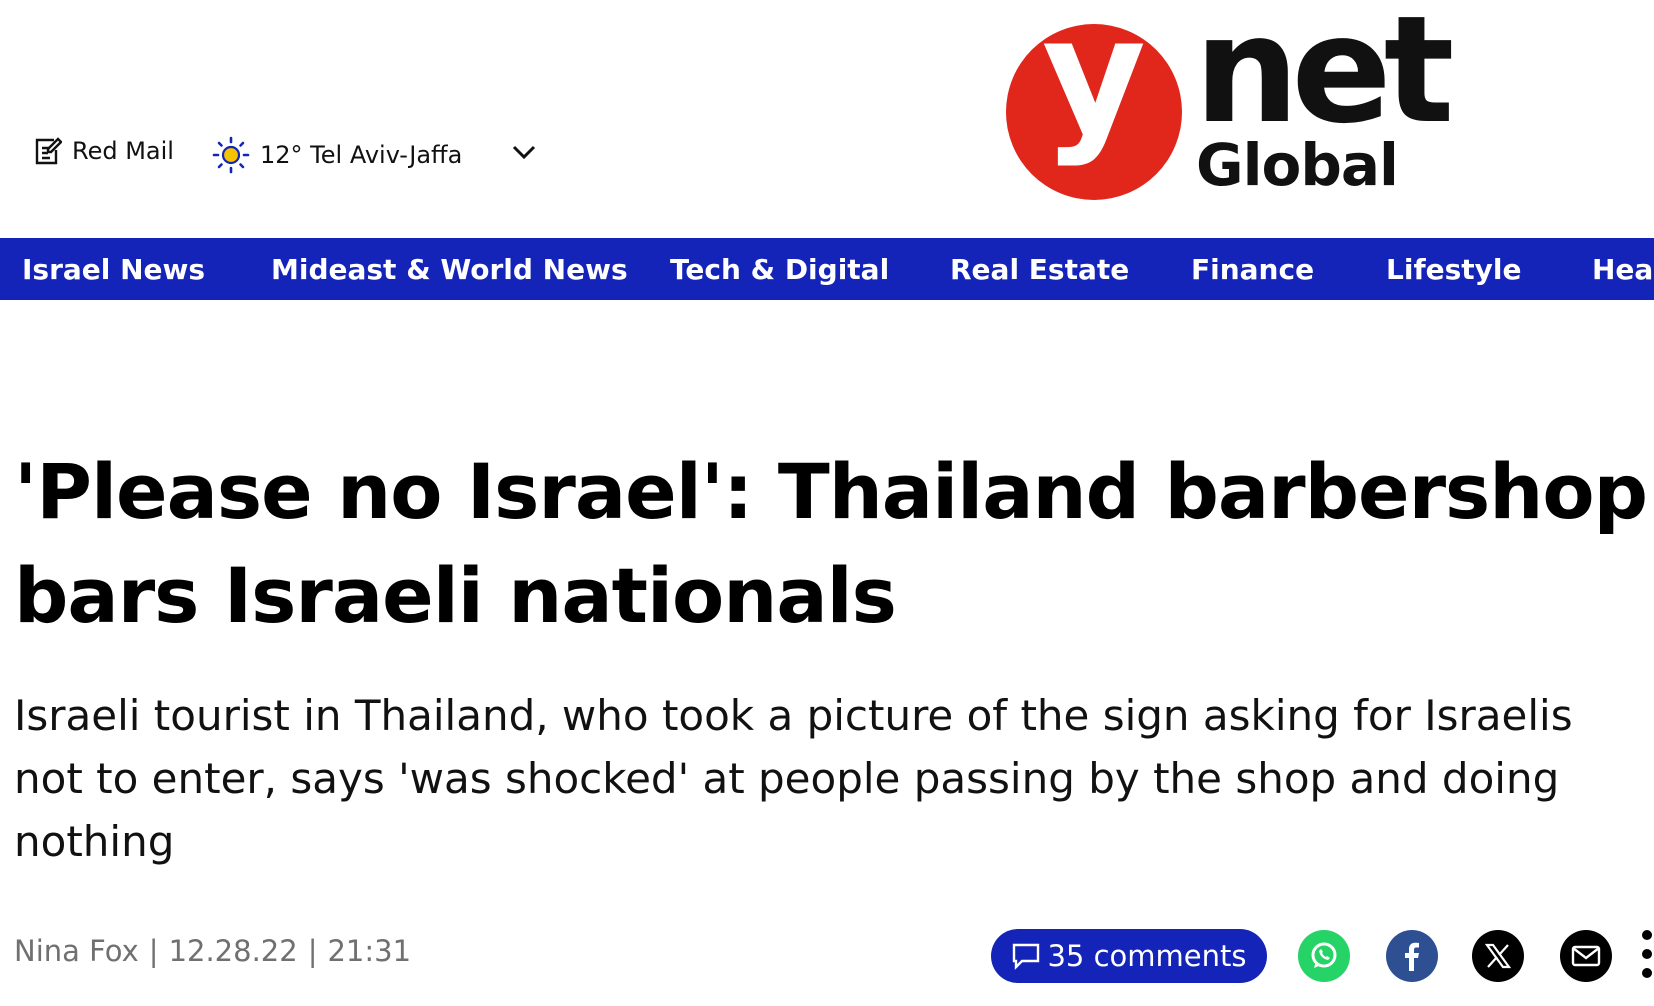  I want to click on comments-button: 35 comments, so click(1129, 956).